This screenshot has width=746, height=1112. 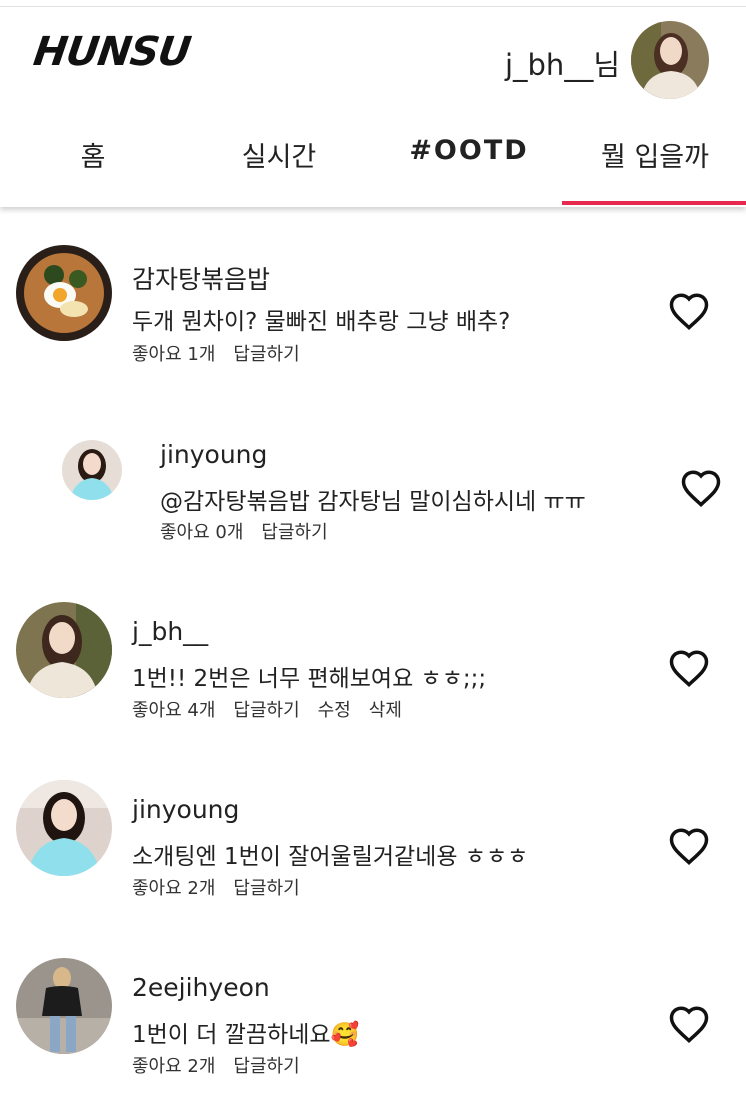 What do you see at coordinates (246, 1035) in the screenshot?
I see `comment-text: 1번이 더 깔끔하네요🥰` at bounding box center [246, 1035].